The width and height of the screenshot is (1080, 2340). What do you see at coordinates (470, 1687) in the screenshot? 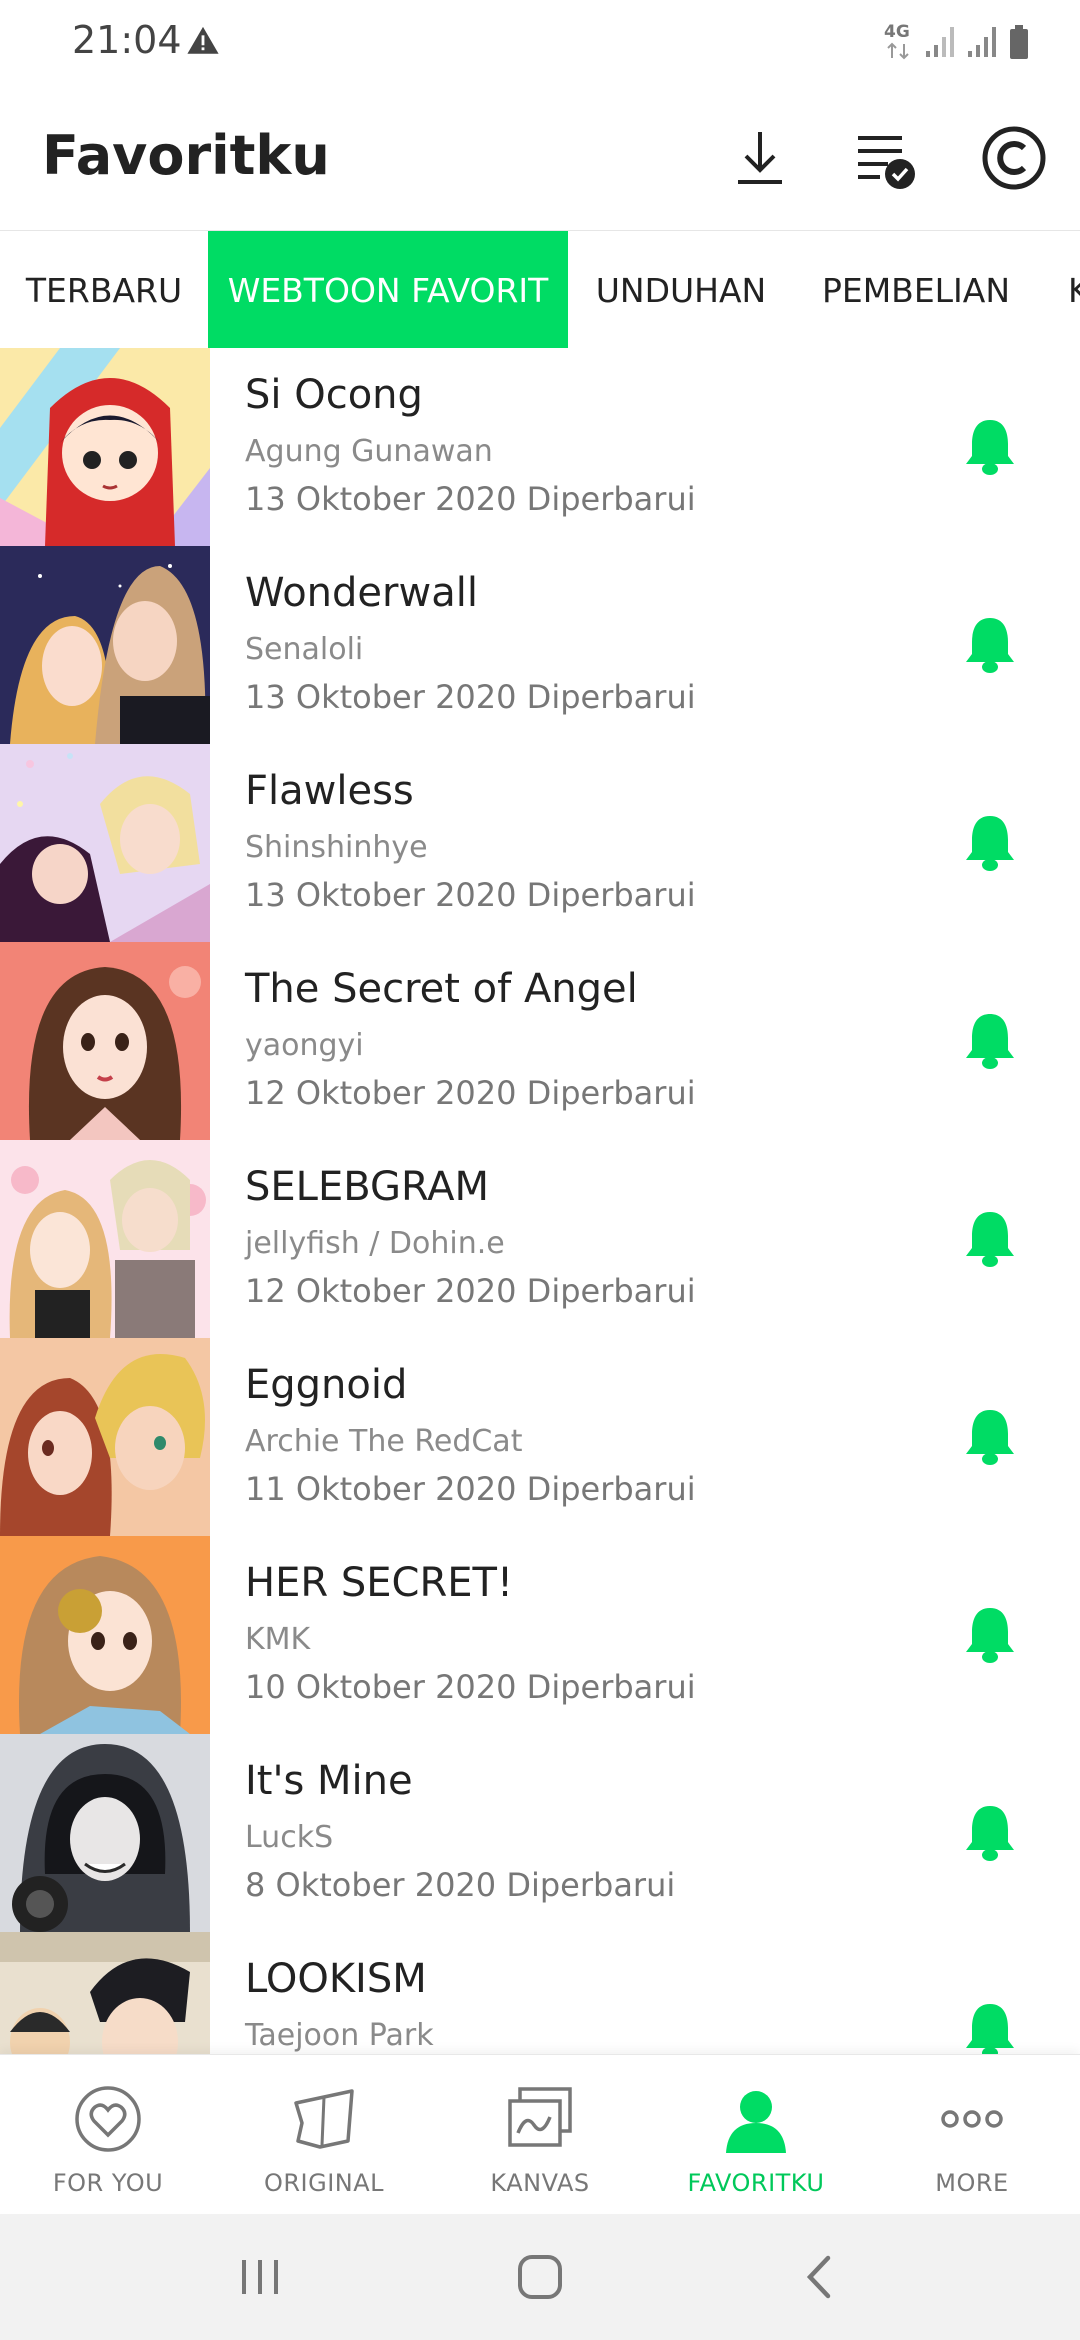
I see `comic-updated-date: 10 Oktober 2020 Diperbarui` at bounding box center [470, 1687].